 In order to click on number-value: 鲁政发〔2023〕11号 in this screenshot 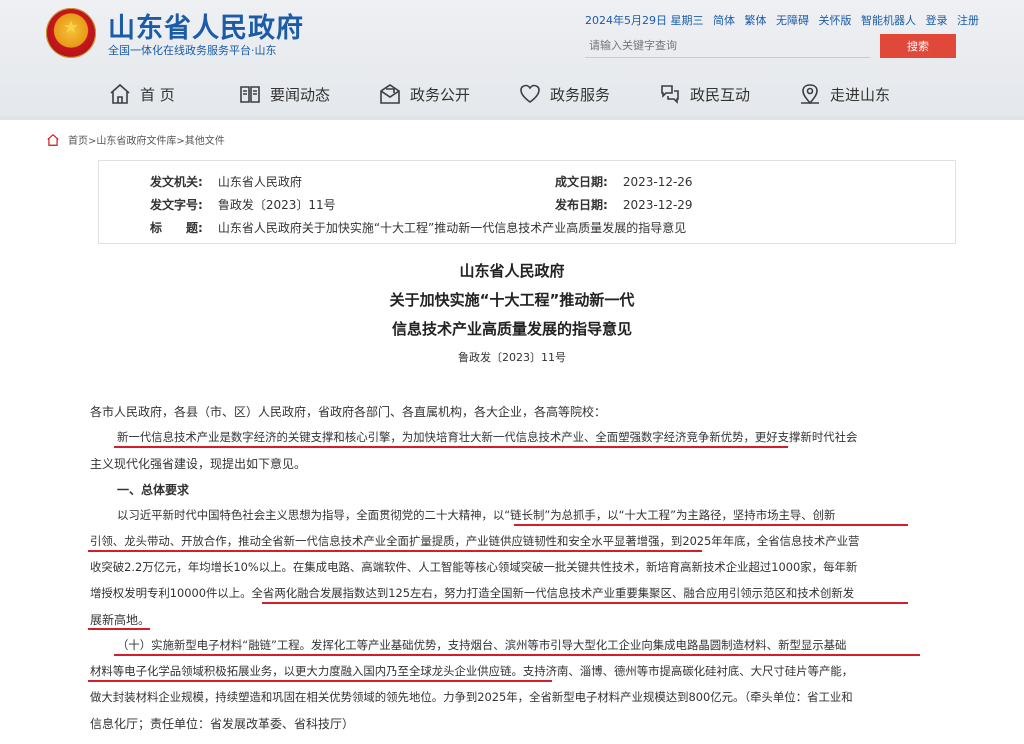, I will do `click(276, 205)`.